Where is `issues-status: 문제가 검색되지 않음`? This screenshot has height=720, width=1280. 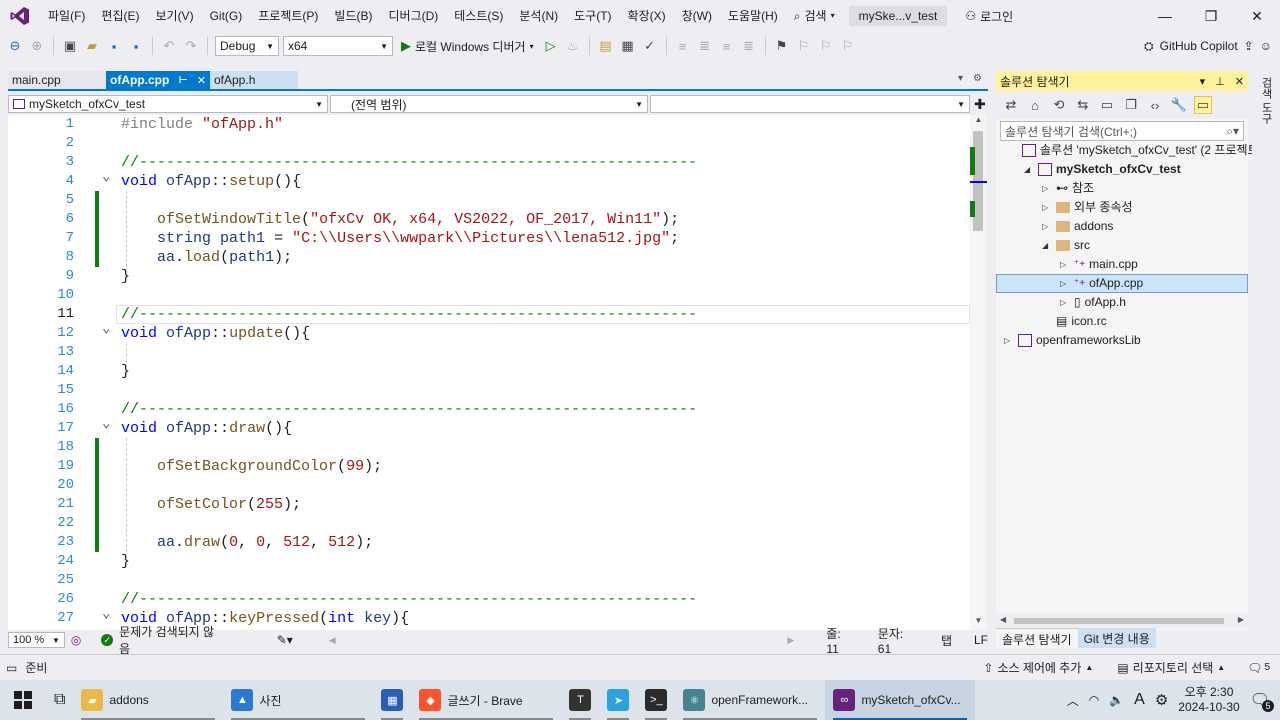
issues-status: 문제가 검색되지 않음 is located at coordinates (171, 640).